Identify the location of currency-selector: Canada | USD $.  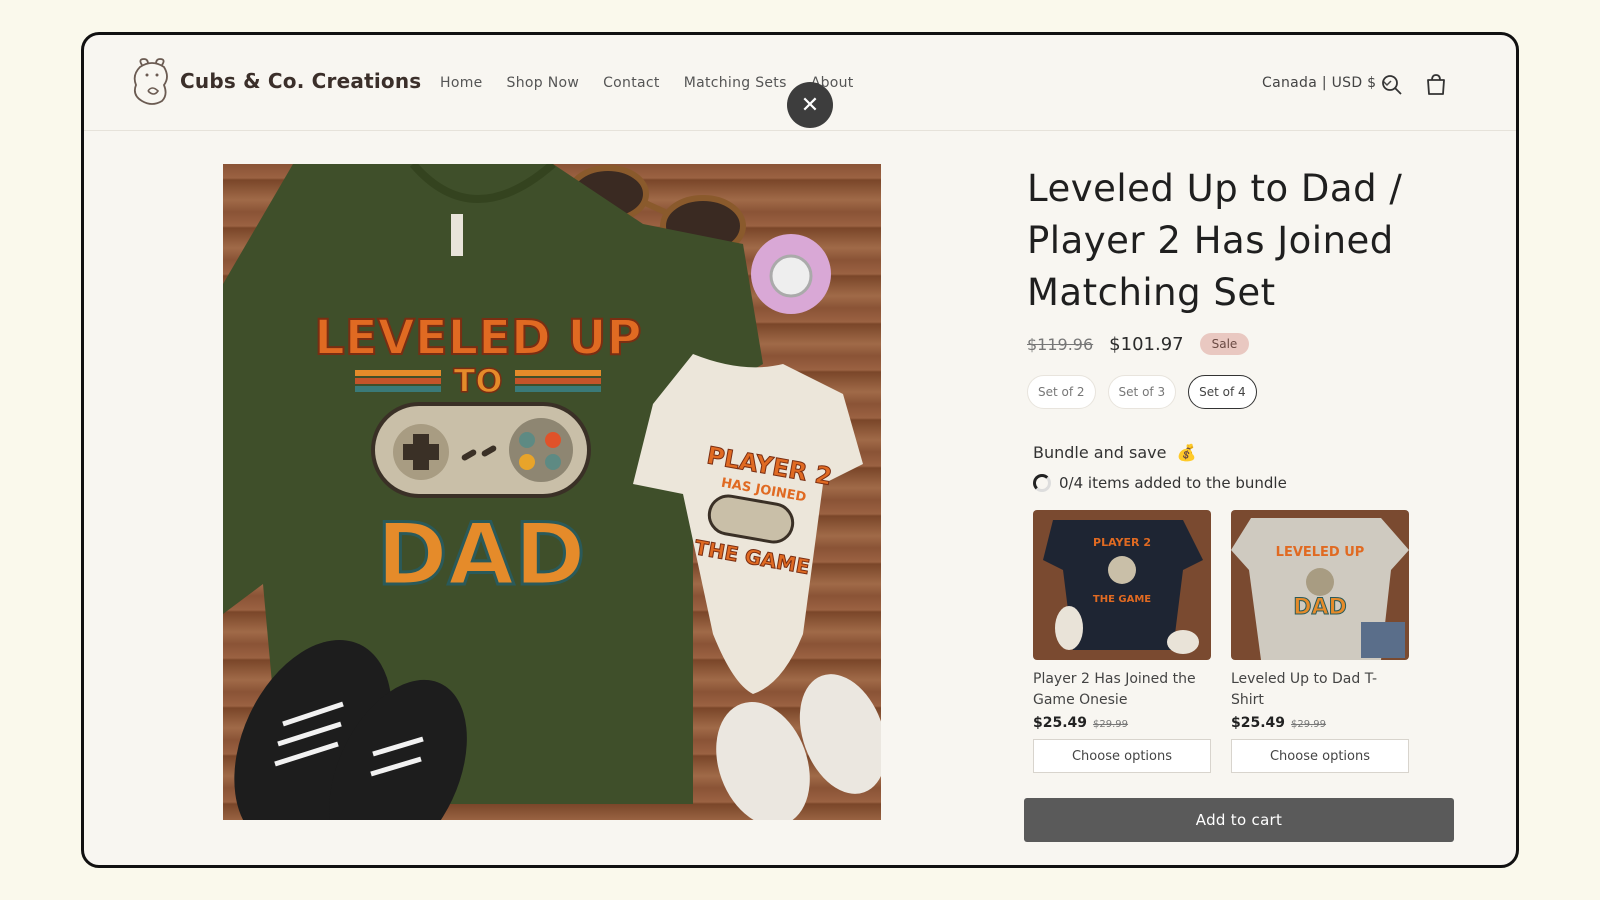
(1327, 83).